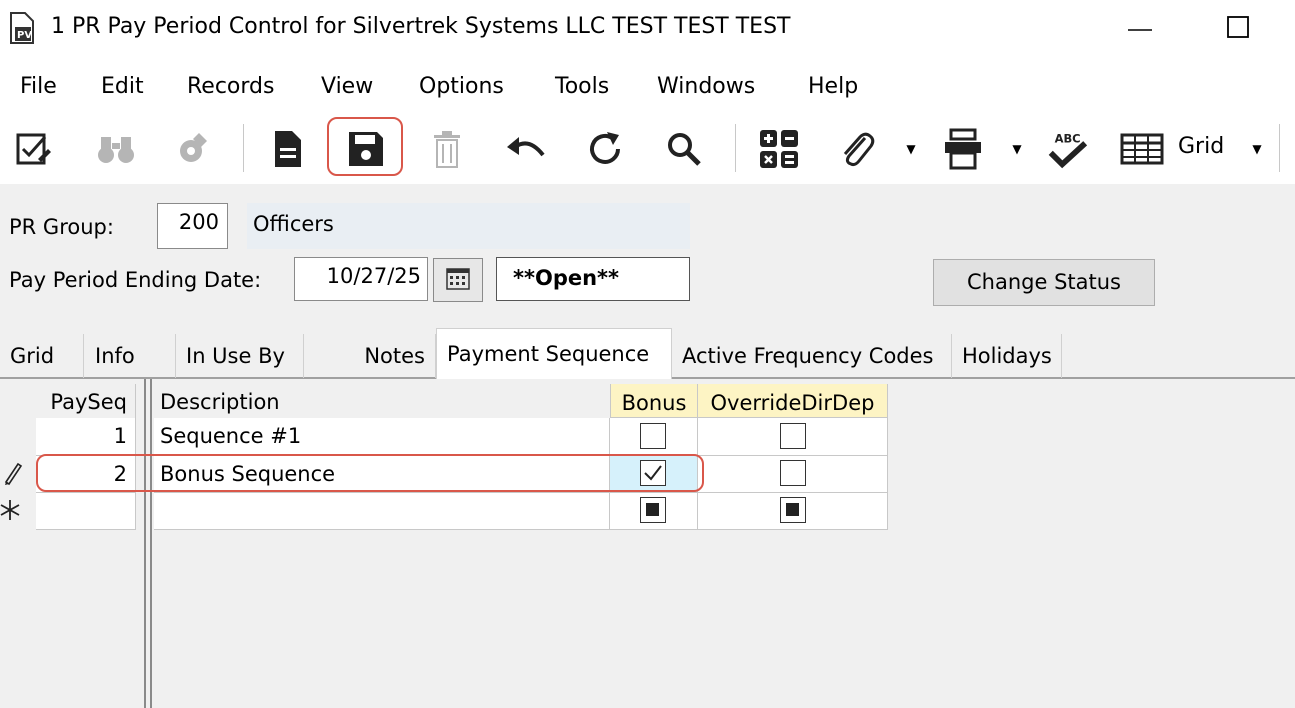  Describe the element at coordinates (593, 279) in the screenshot. I see `status-display: **Open**` at that location.